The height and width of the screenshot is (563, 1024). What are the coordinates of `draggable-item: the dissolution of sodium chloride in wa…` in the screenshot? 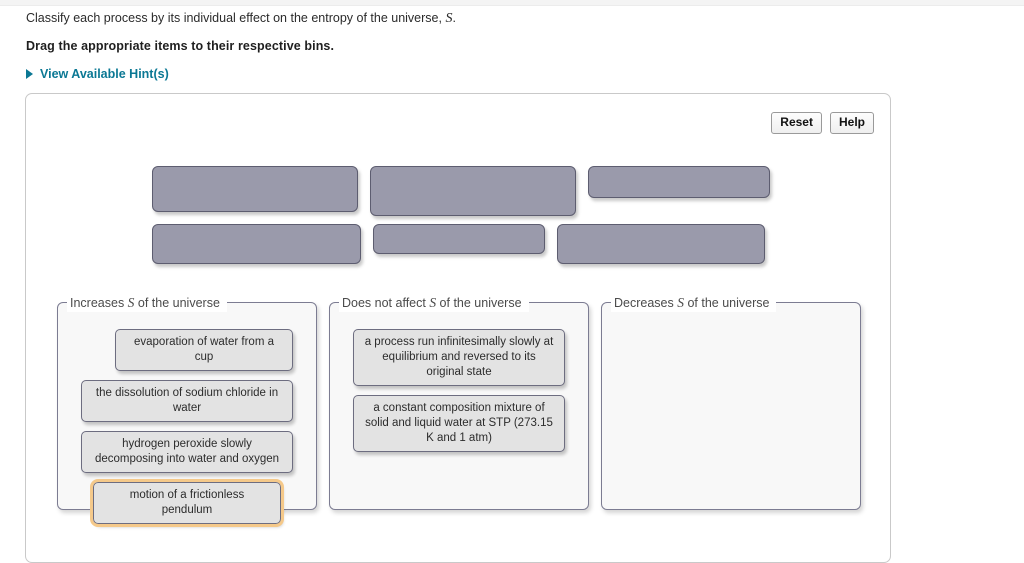 It's located at (187, 401).